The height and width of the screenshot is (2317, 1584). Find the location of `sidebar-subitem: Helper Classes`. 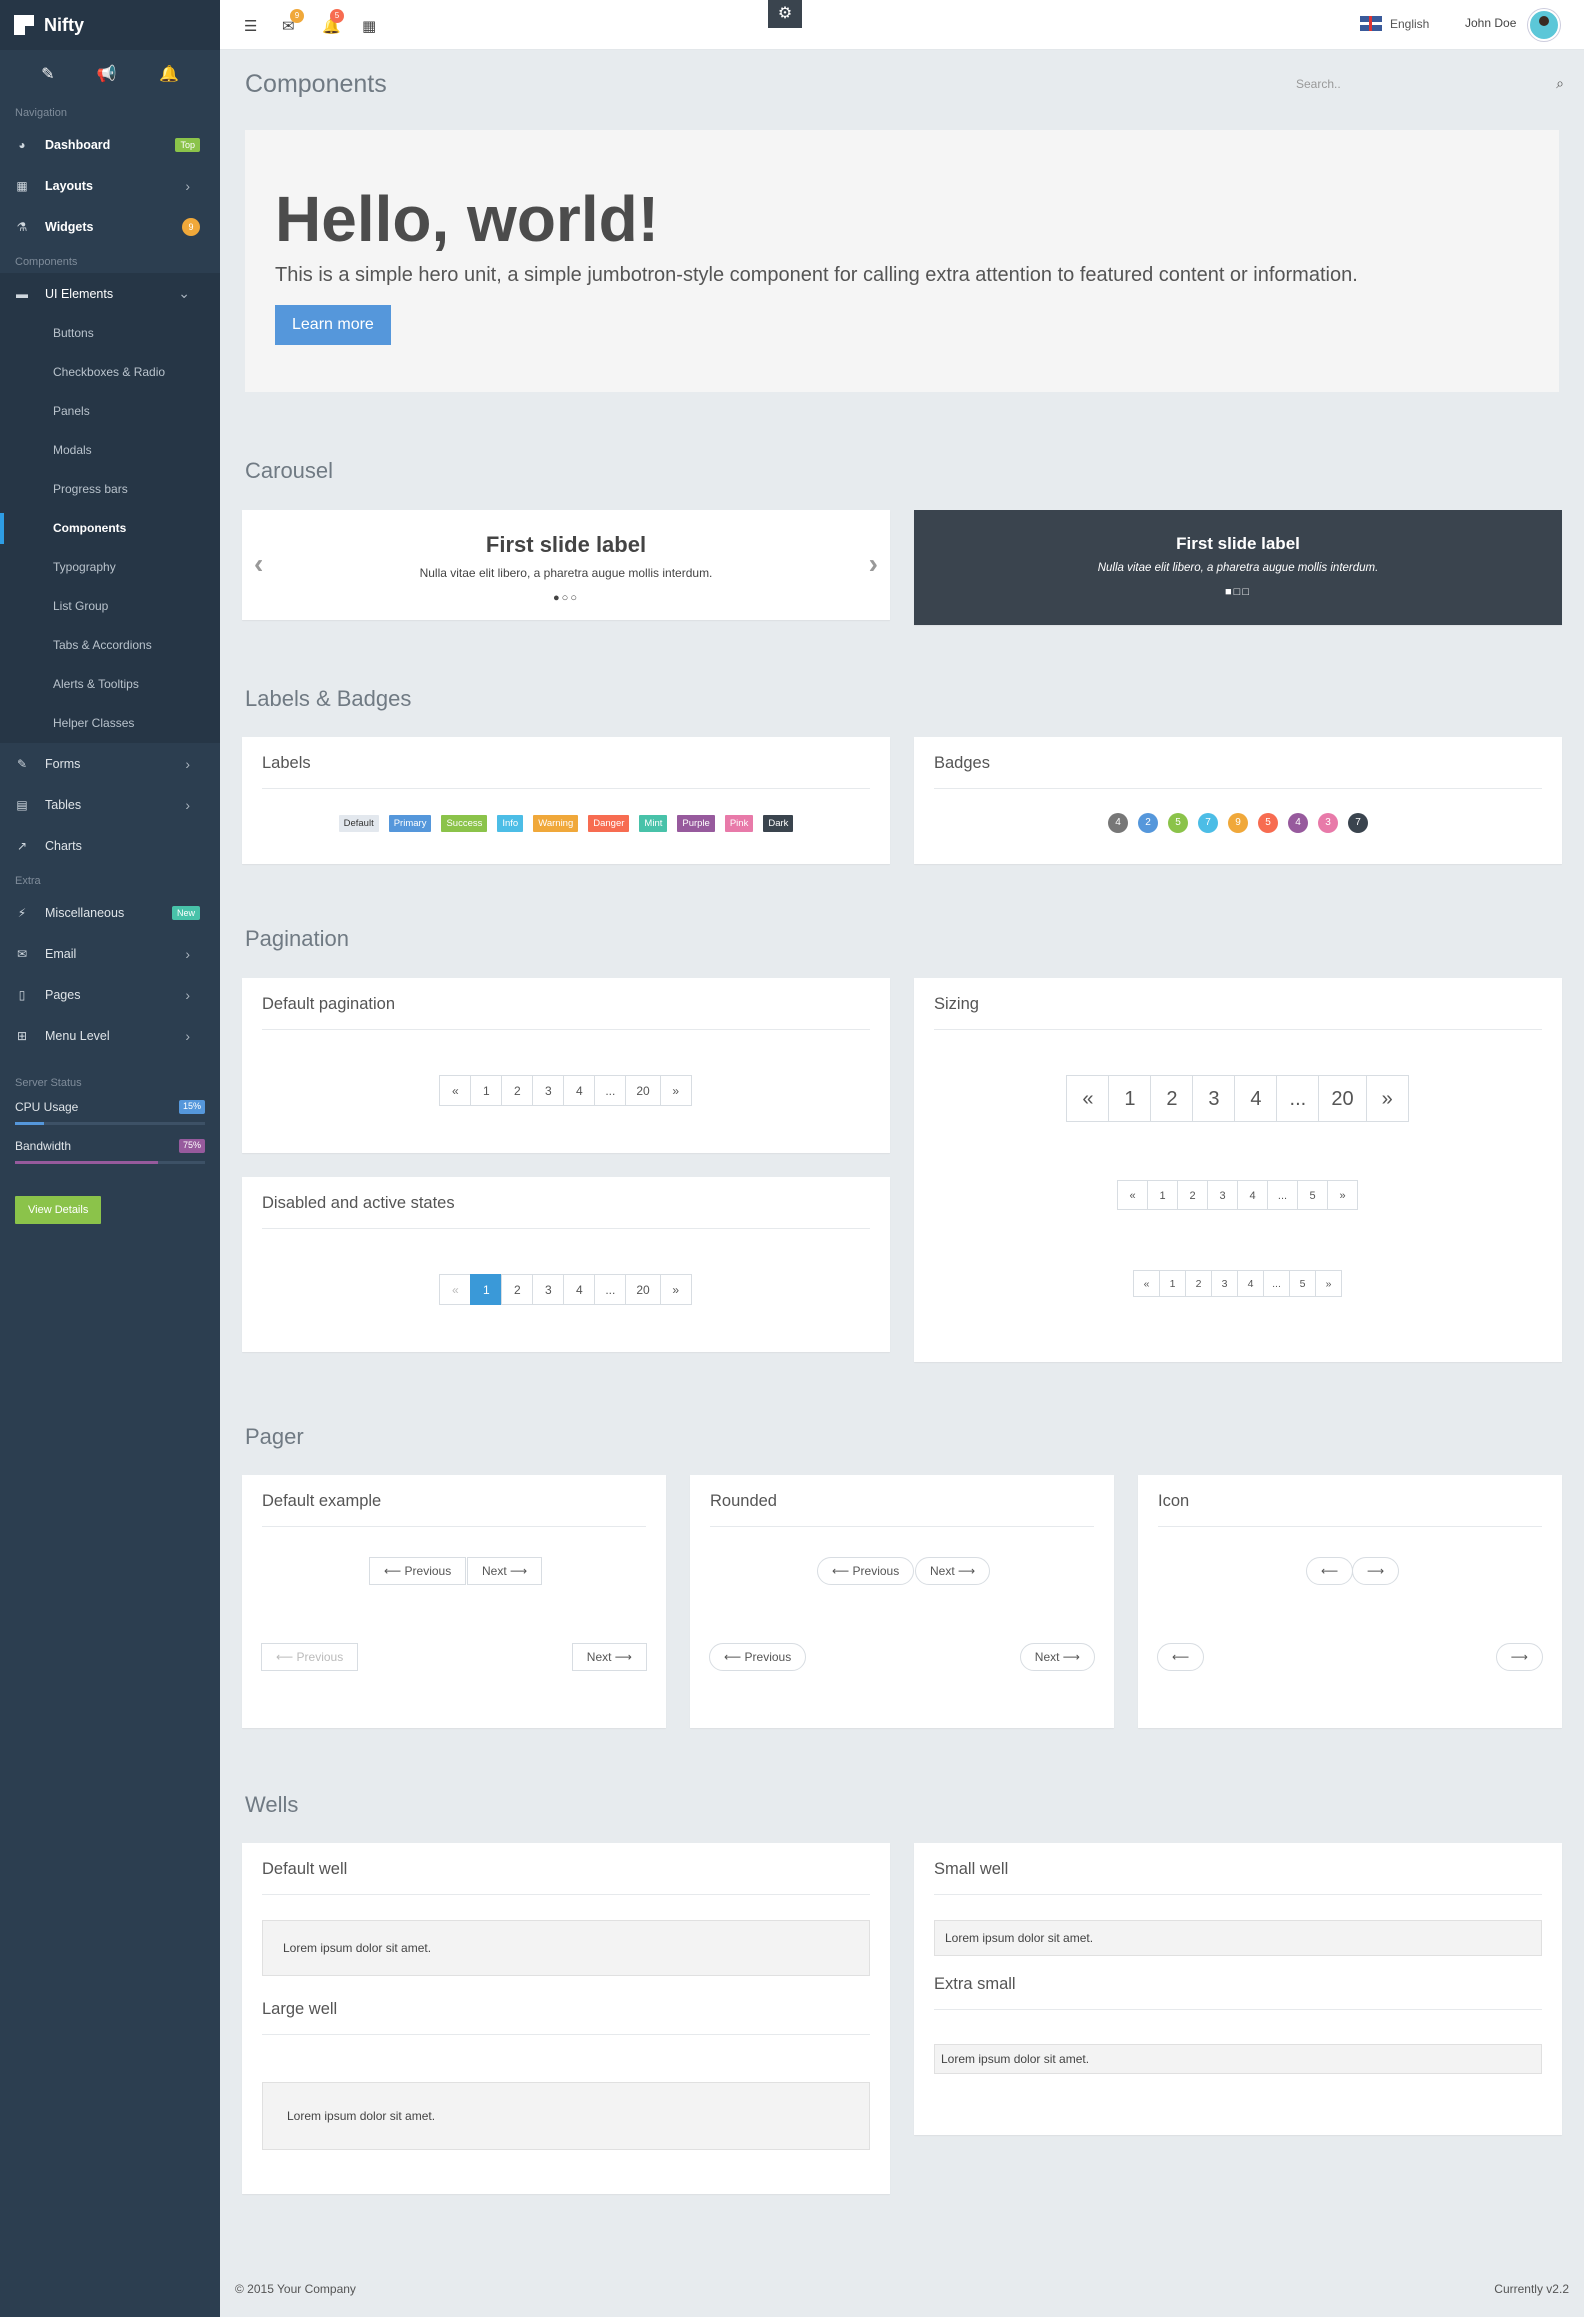

sidebar-subitem: Helper Classes is located at coordinates (110, 723).